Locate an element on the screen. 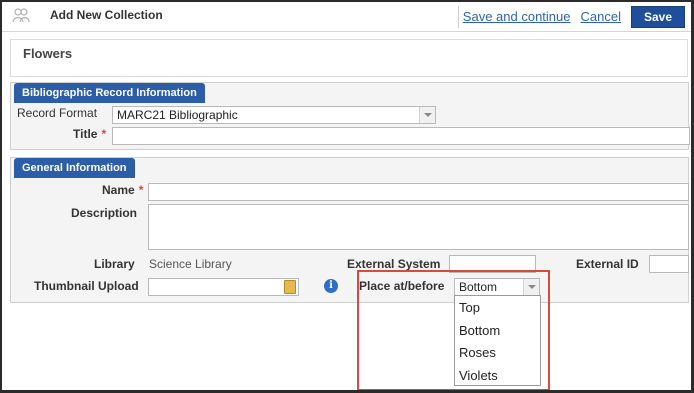  section-header-general: General Information is located at coordinates (74, 168).